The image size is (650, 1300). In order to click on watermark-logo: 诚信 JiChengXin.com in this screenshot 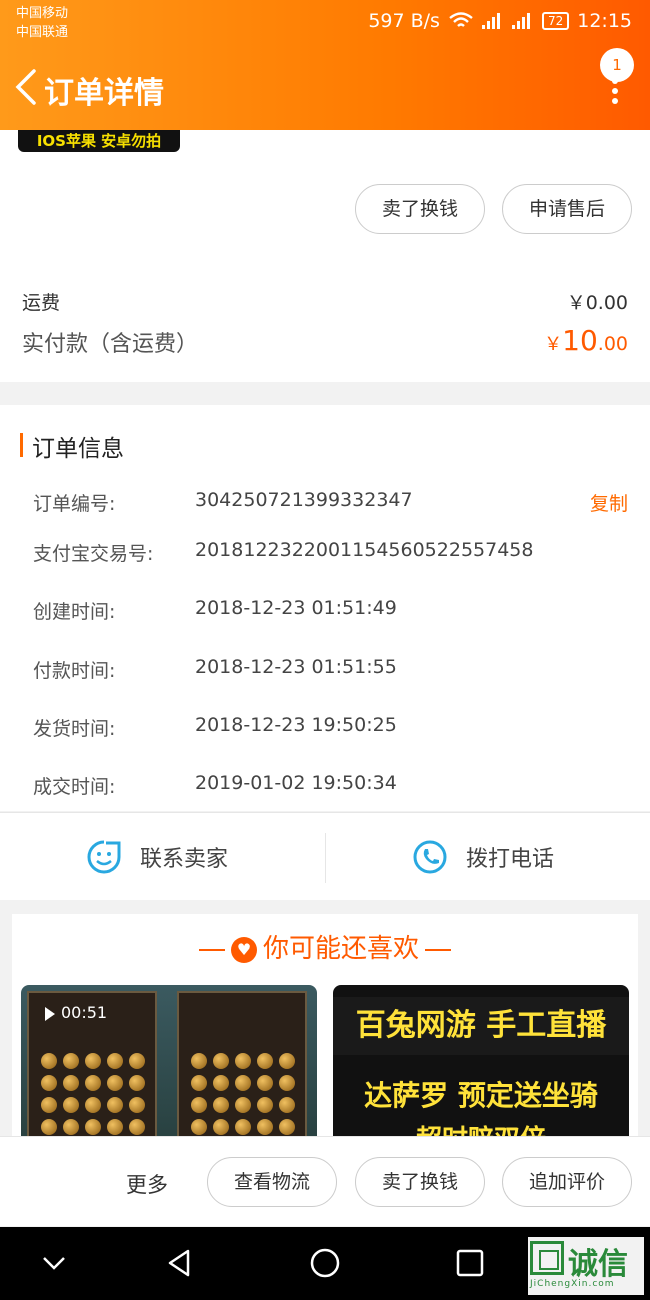, I will do `click(586, 1266)`.